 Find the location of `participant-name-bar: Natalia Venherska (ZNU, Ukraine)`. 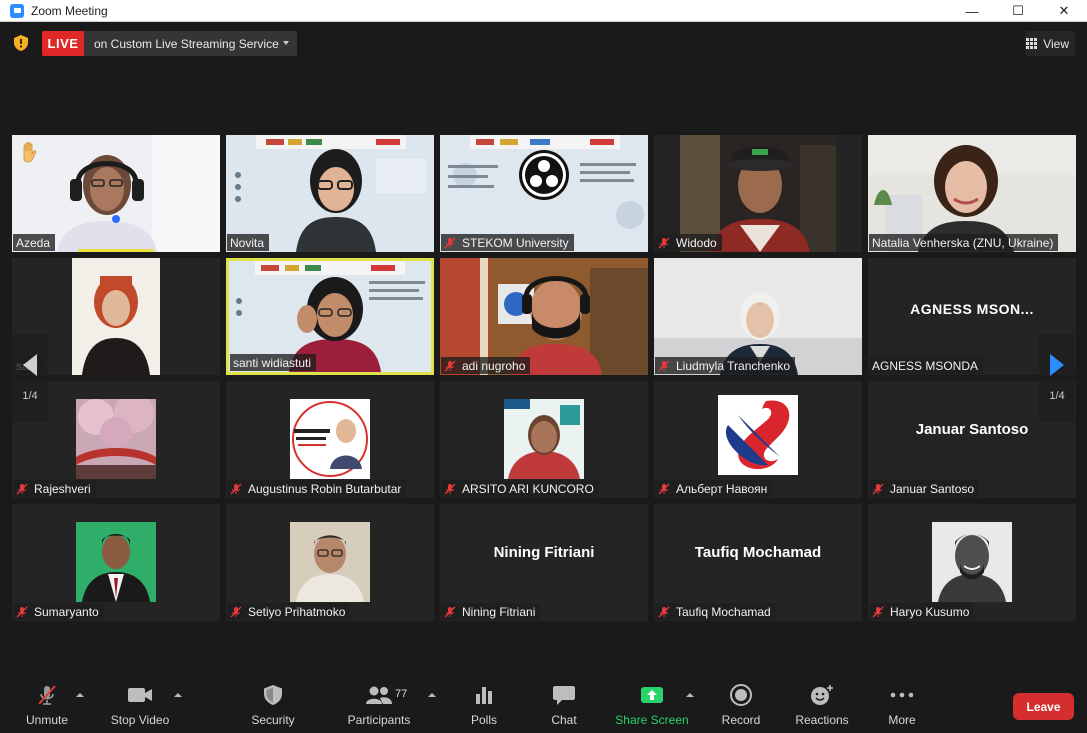

participant-name-bar: Natalia Venherska (ZNU, Ukraine) is located at coordinates (964, 242).